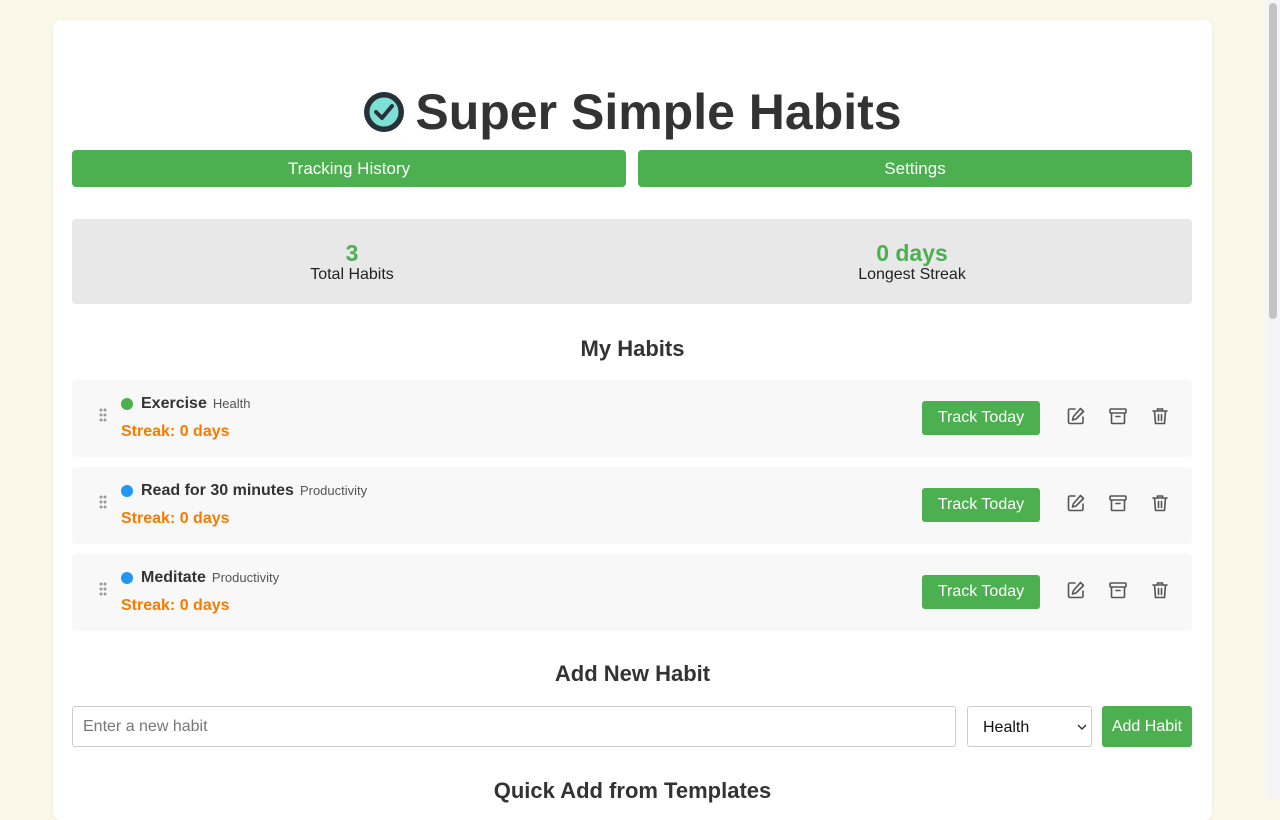 The image size is (1280, 820). I want to click on check-badge-icon, so click(384, 112).